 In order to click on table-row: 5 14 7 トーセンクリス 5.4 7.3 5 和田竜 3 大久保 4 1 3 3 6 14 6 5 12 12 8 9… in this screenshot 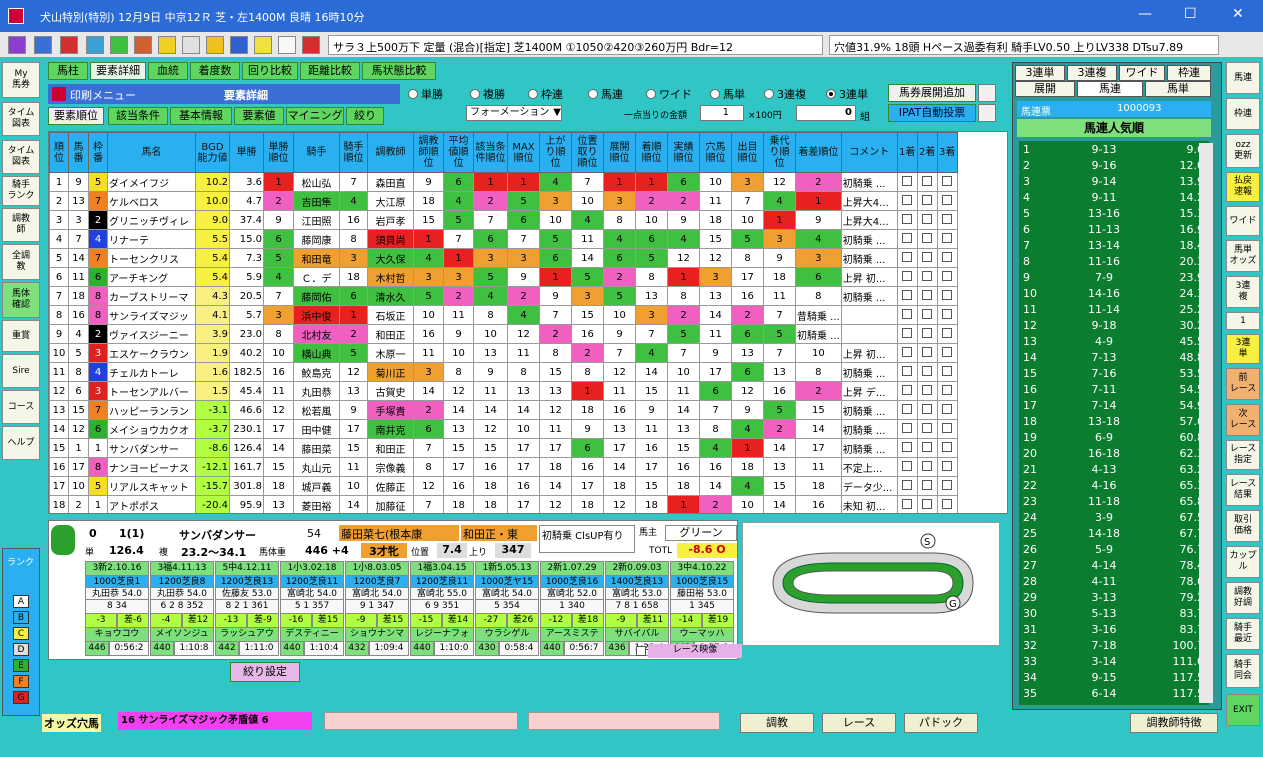, I will do `click(503, 258)`.